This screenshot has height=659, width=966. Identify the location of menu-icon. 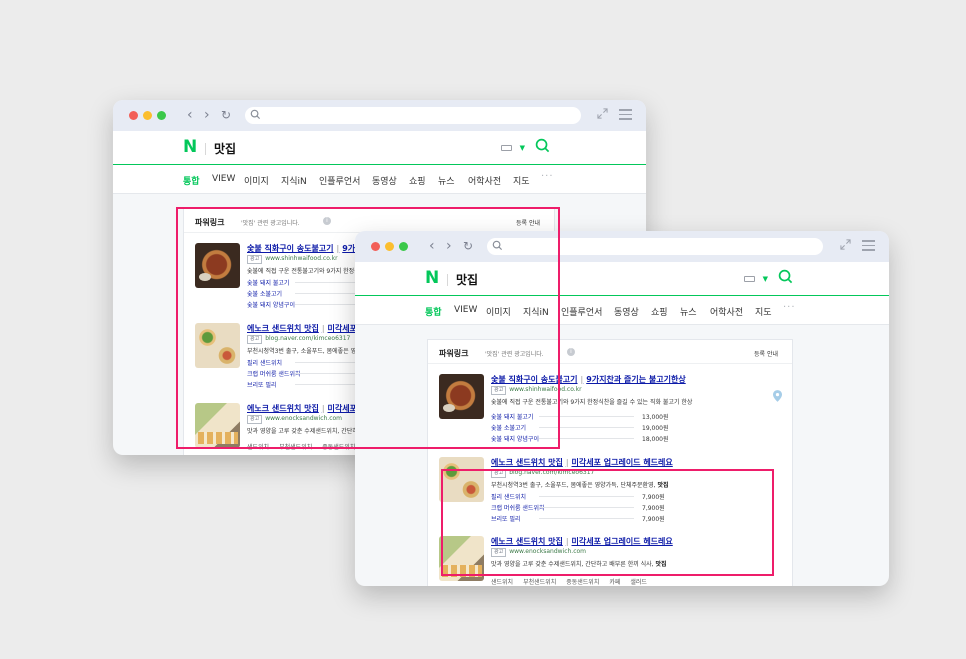
(868, 247).